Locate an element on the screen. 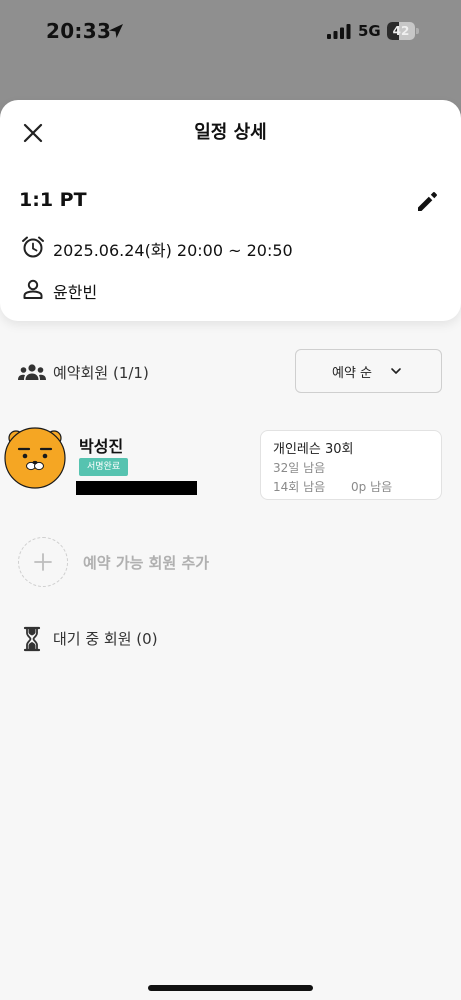 The height and width of the screenshot is (1000, 461). sort-selected-label: 예약 순 is located at coordinates (352, 373).